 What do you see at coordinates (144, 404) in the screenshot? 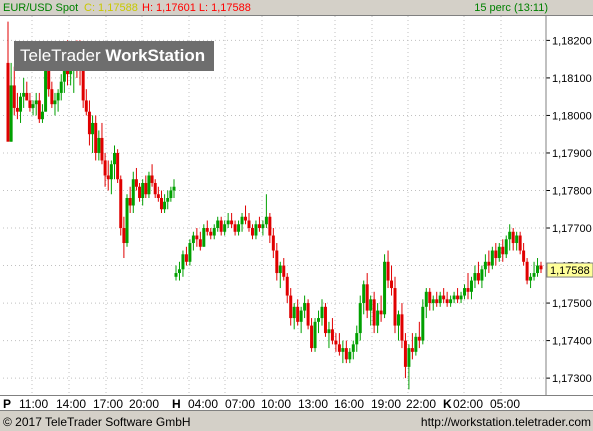
I see `x-axis-time-label: 20:00` at bounding box center [144, 404].